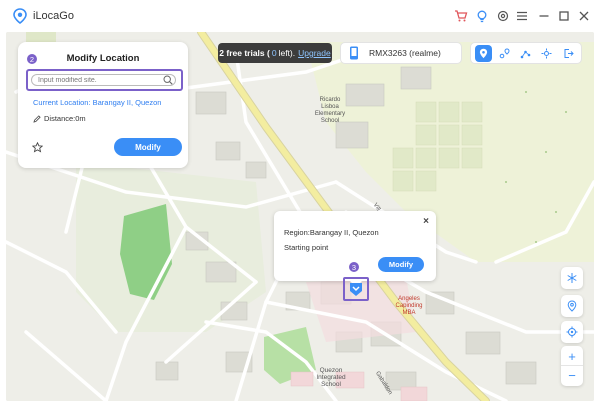  I want to click on title-bar: iLocaGo, so click(300, 16).